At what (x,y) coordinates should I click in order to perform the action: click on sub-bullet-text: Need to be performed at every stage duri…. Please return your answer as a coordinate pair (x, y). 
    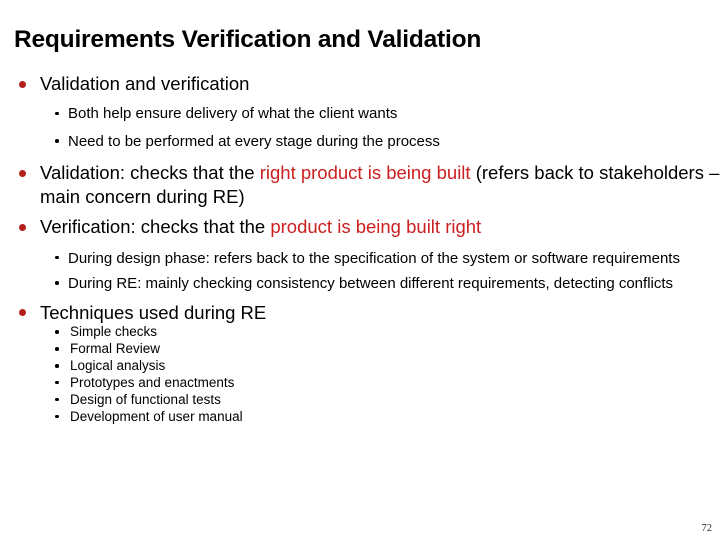
    Looking at the image, I should click on (254, 141).